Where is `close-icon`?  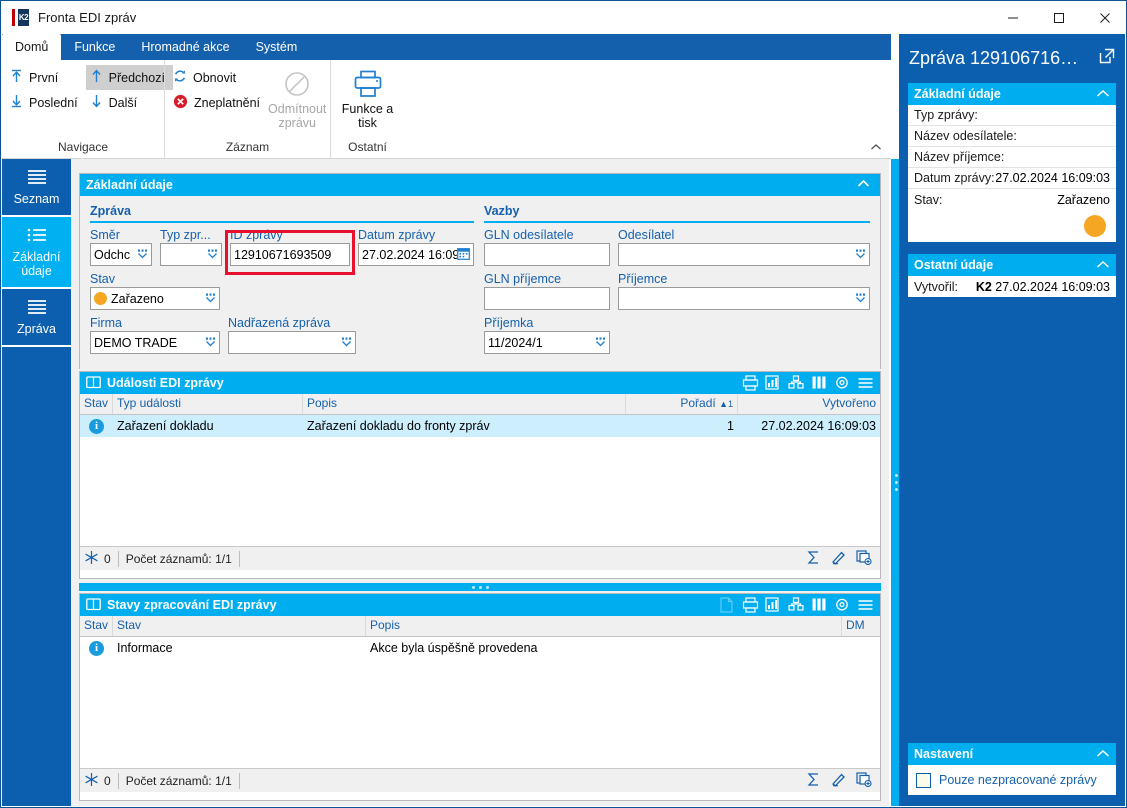
close-icon is located at coordinates (1104, 17).